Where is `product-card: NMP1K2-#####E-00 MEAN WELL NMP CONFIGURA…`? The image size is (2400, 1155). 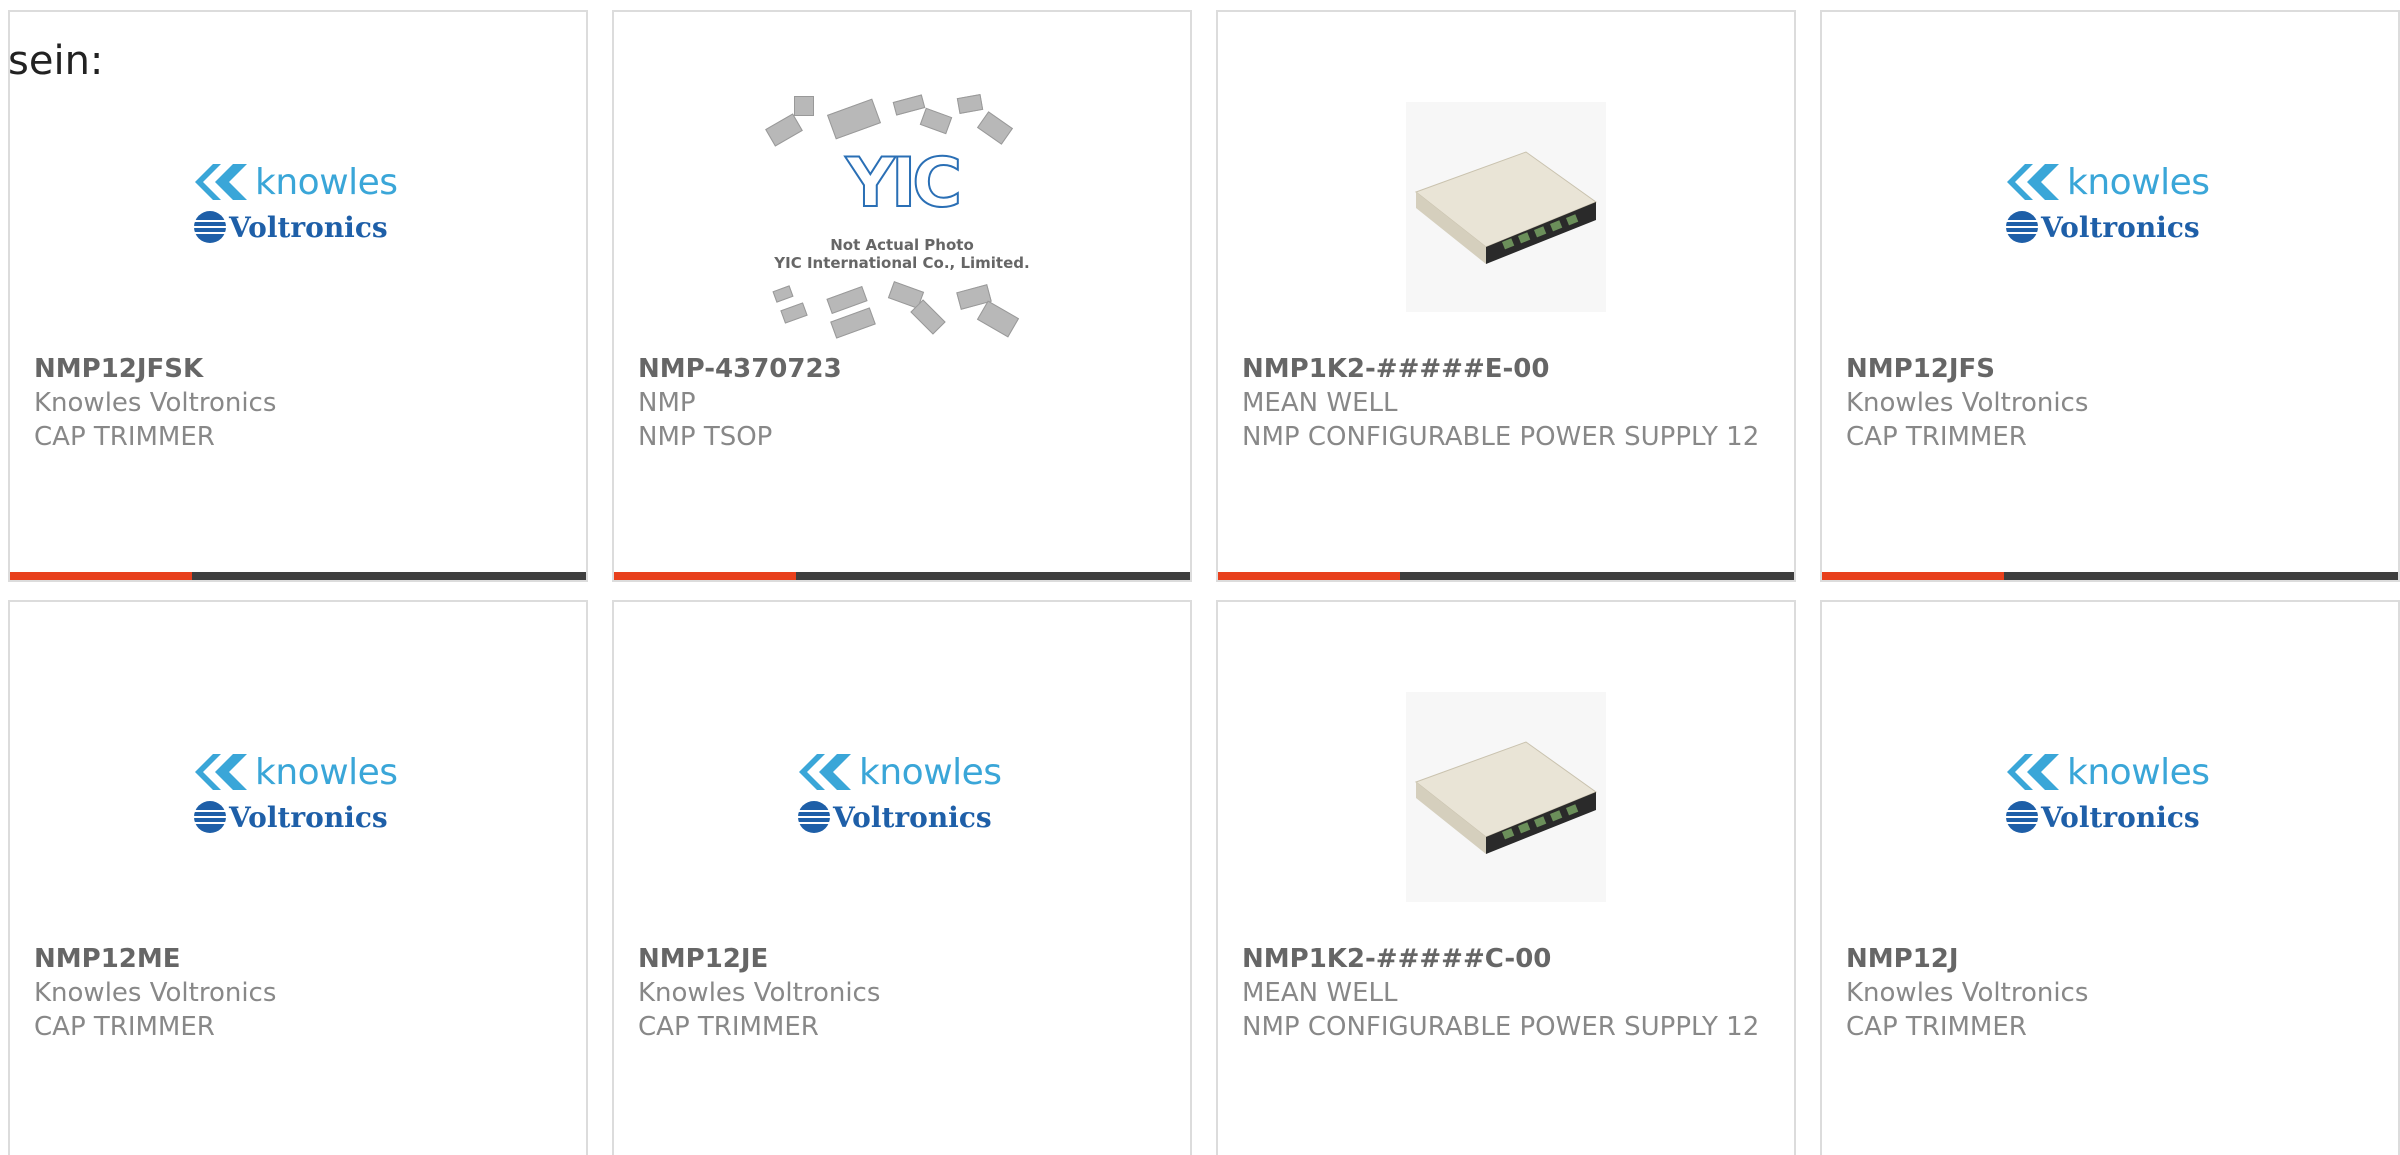
product-card: NMP1K2-#####E-00 MEAN WELL NMP CONFIGURA… is located at coordinates (1506, 296).